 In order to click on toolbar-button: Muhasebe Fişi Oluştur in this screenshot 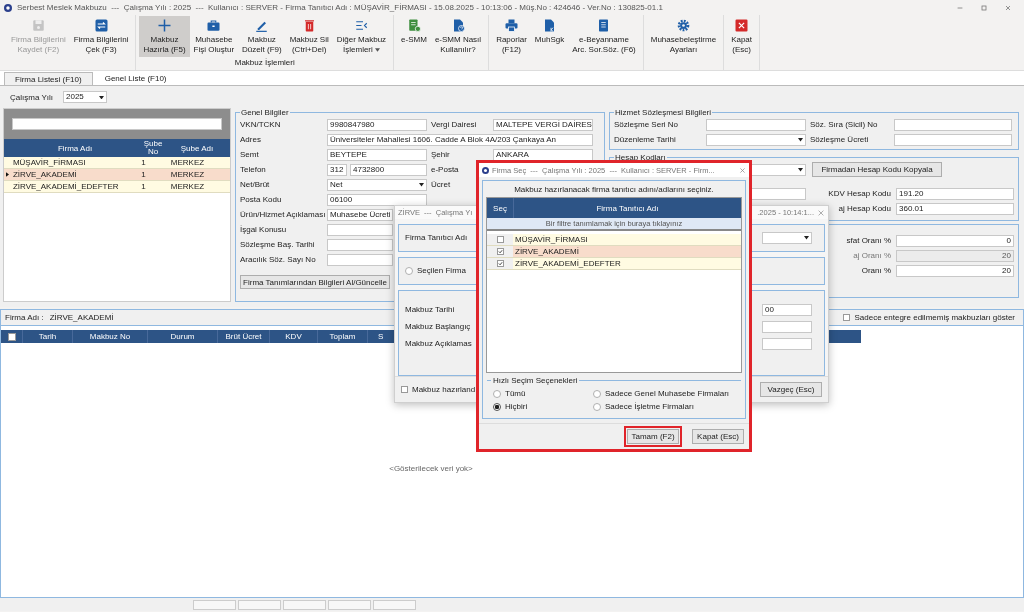, I will do `click(214, 36)`.